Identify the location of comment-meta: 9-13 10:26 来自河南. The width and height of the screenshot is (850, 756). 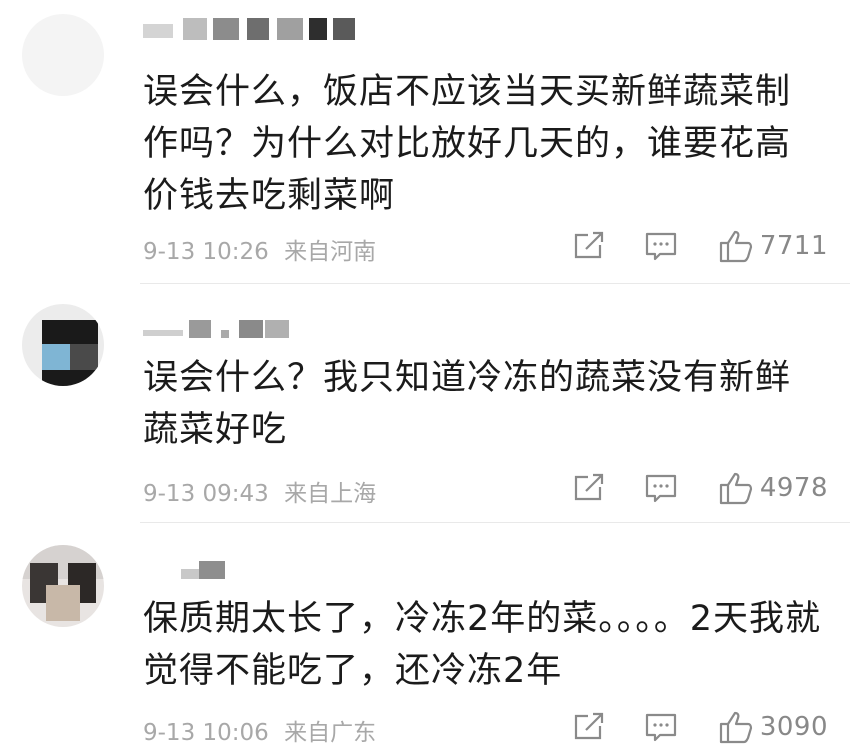
(263, 249).